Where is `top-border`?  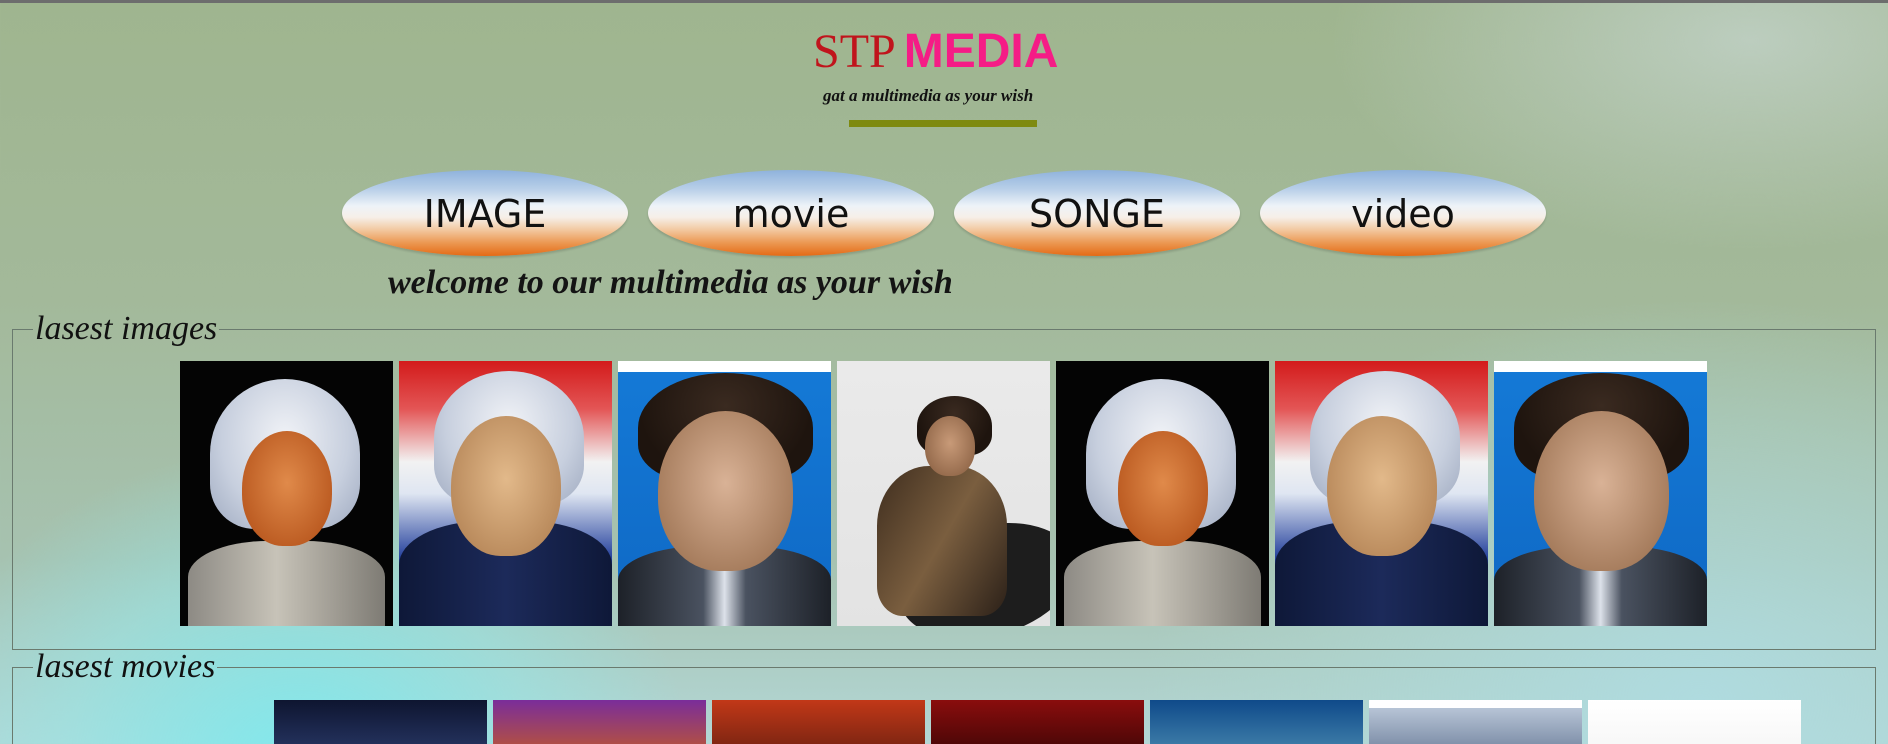 top-border is located at coordinates (944, 1).